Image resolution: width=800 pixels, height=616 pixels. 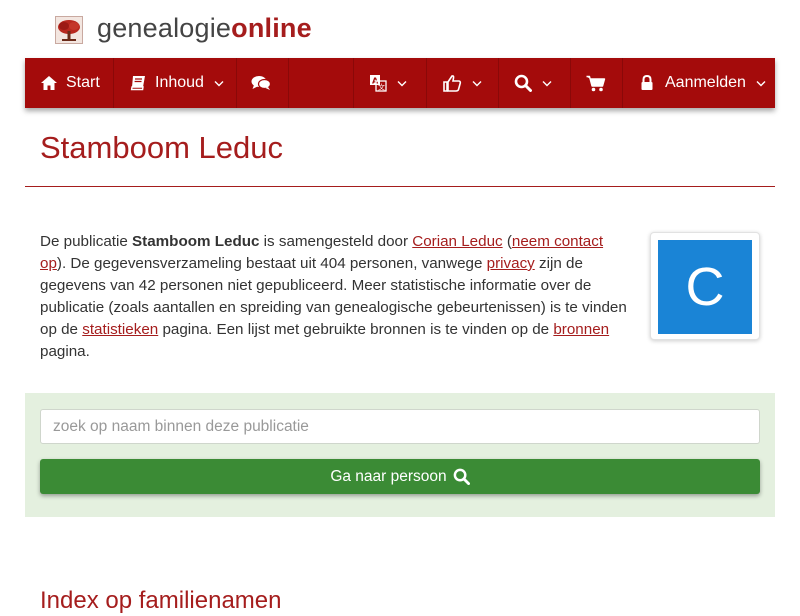 What do you see at coordinates (388, 476) in the screenshot?
I see `go-to-person-label: Ga naar persoon` at bounding box center [388, 476].